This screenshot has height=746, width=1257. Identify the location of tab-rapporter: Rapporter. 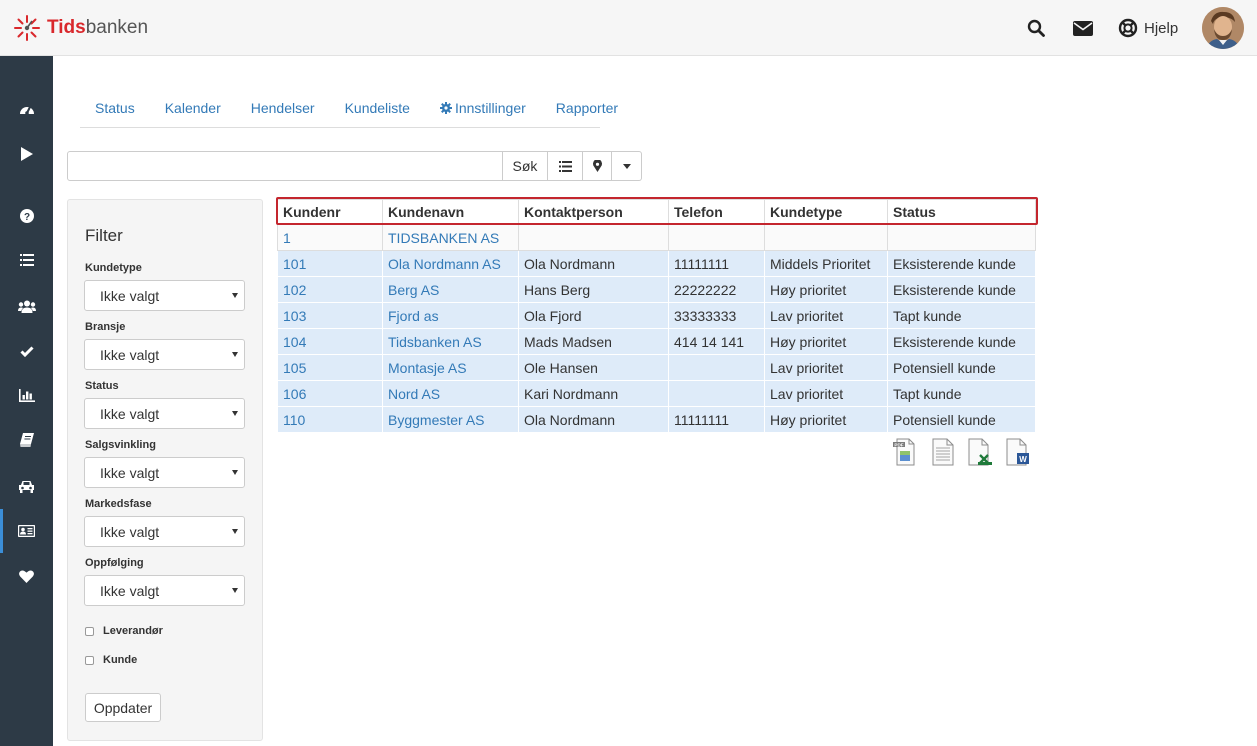
(587, 108).